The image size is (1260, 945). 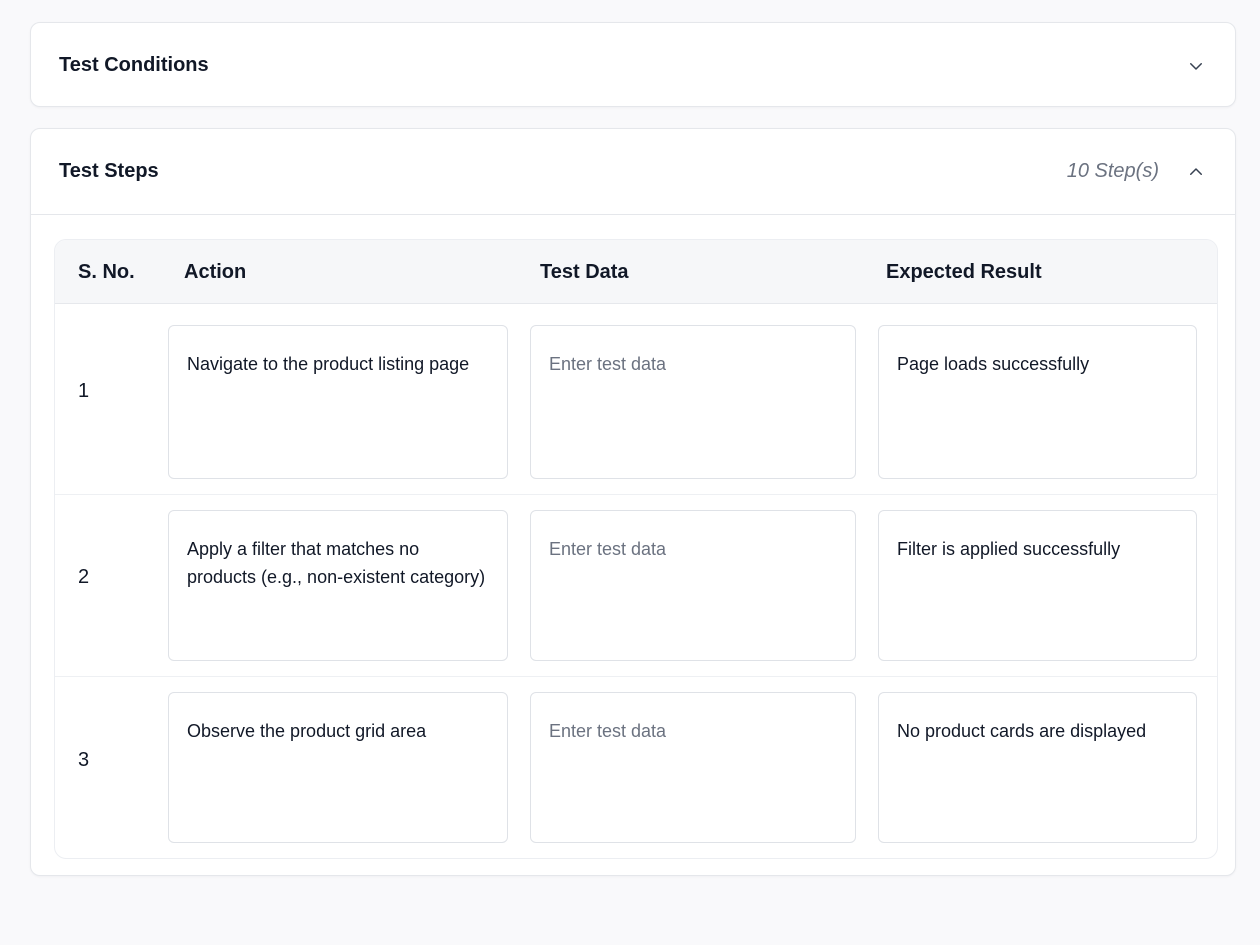 I want to click on column-header-action: Action, so click(x=215, y=271).